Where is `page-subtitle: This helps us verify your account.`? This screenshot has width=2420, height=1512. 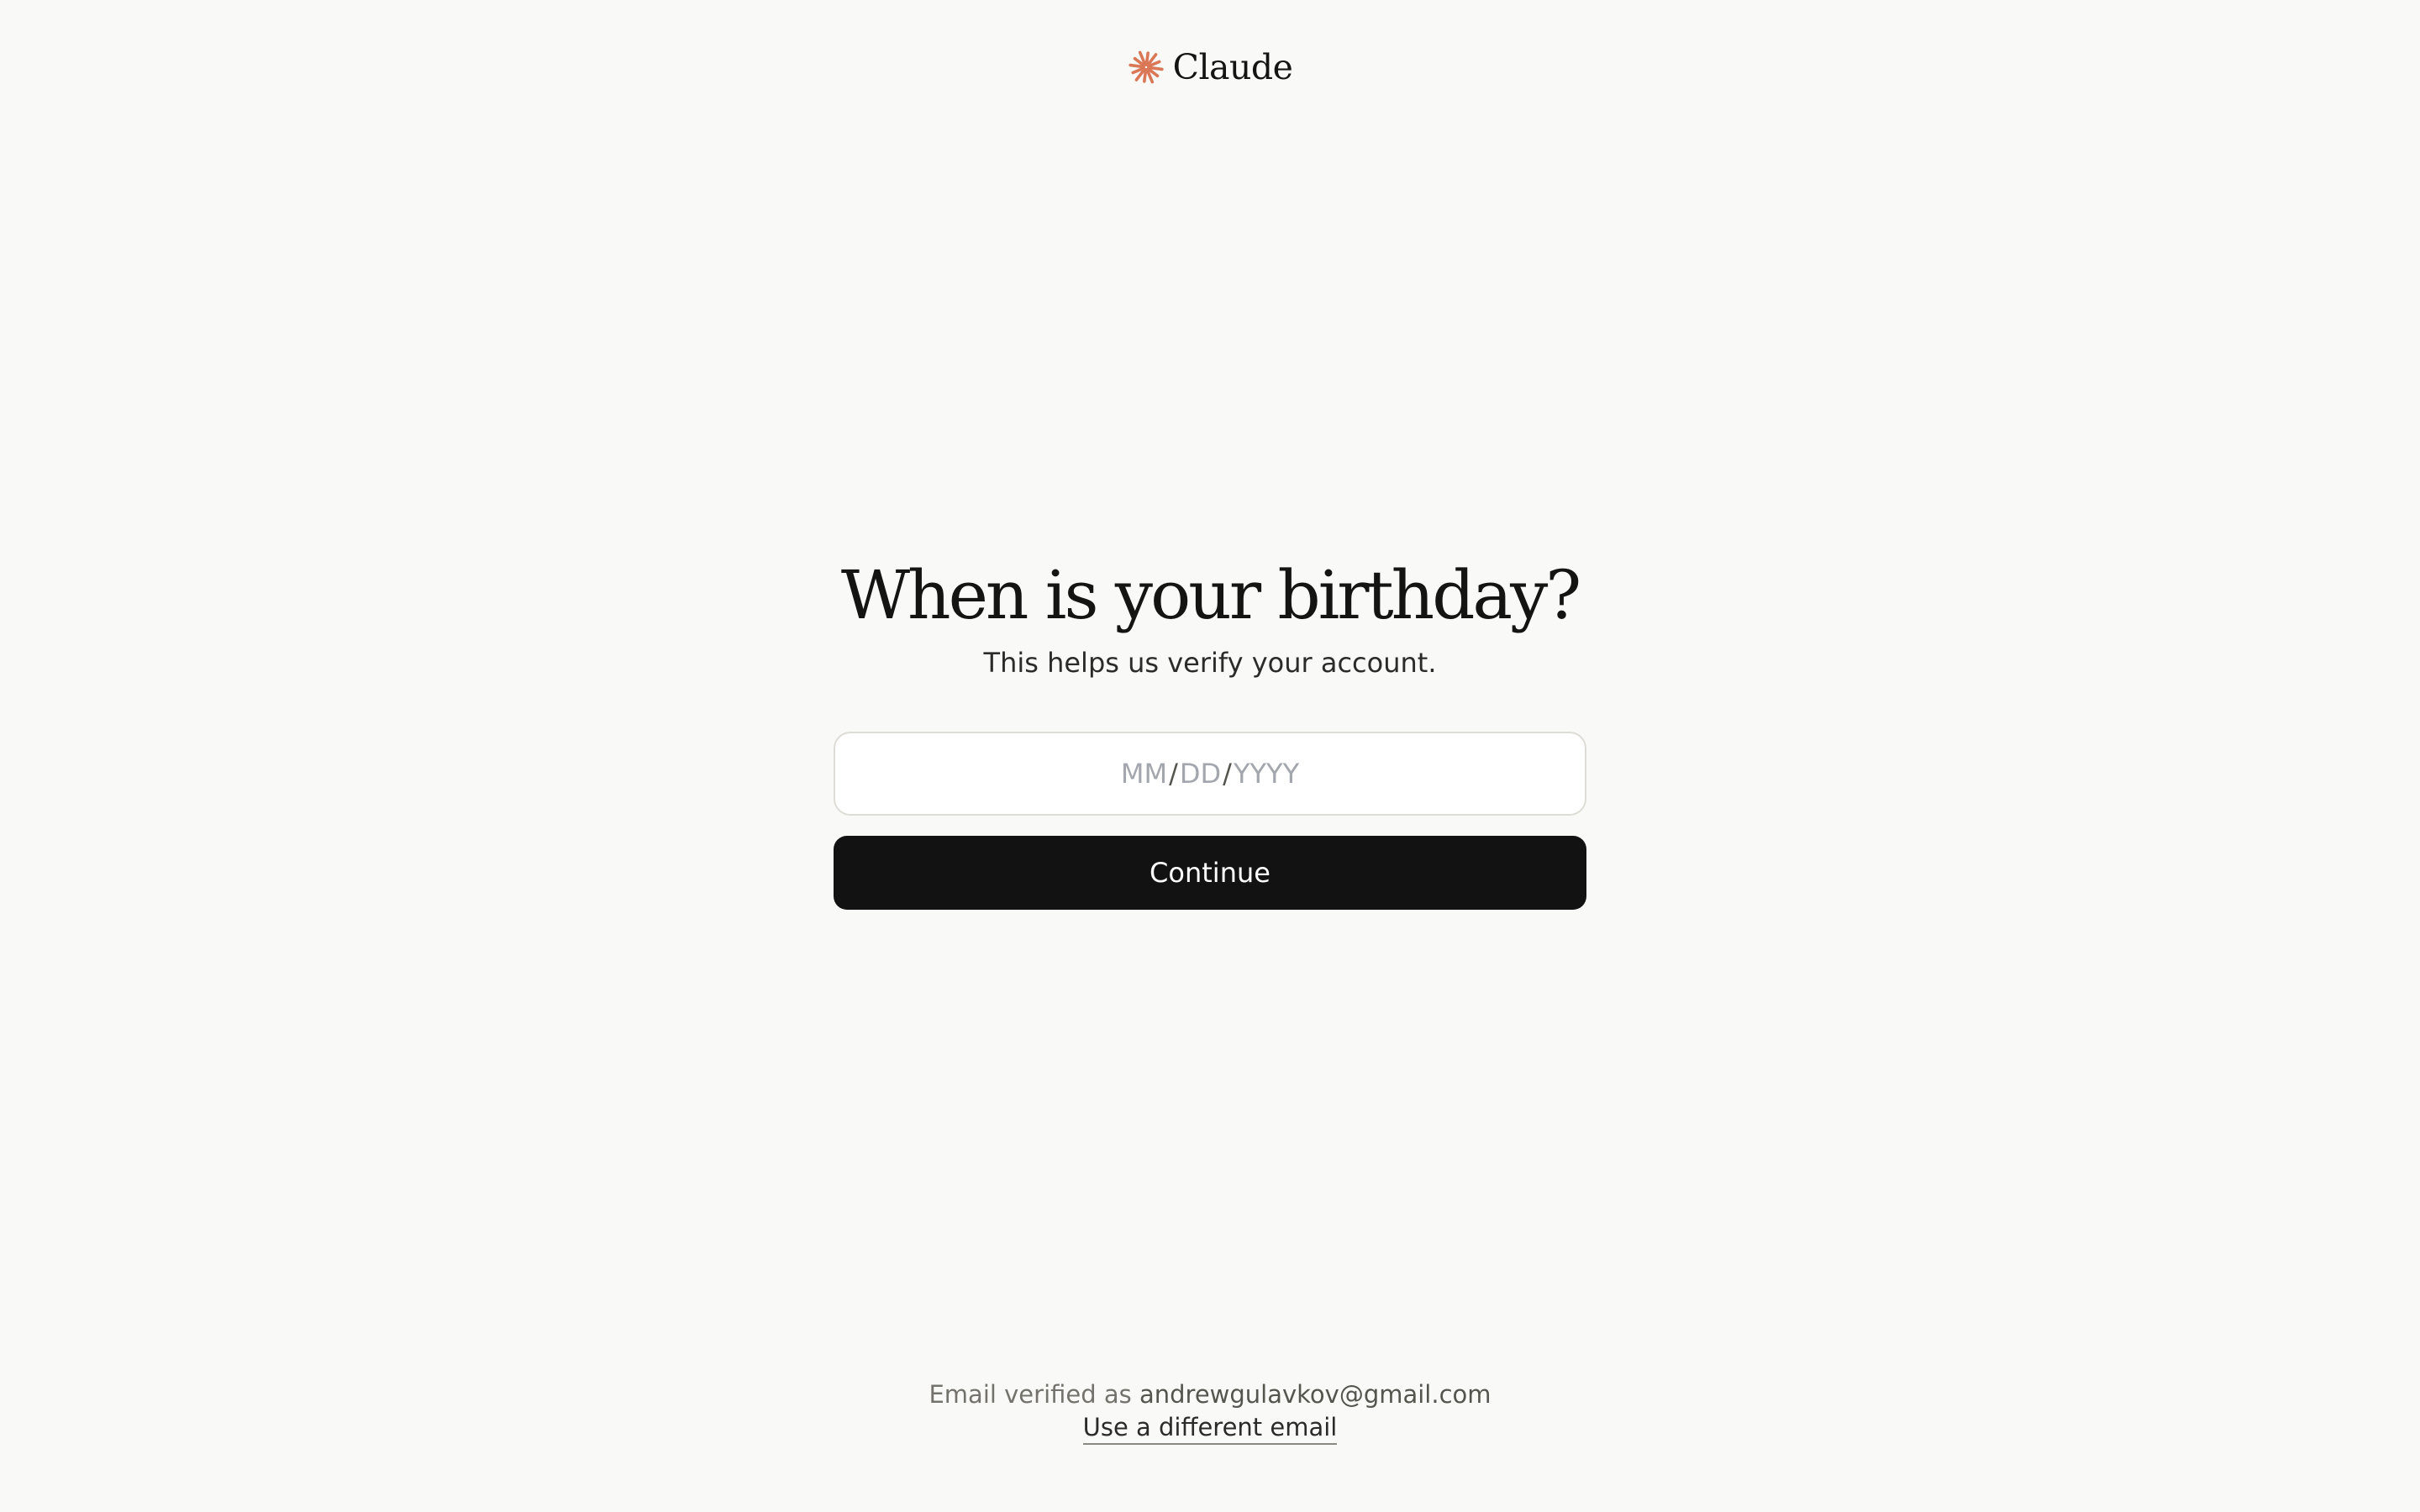 page-subtitle: This helps us verify your account. is located at coordinates (1210, 663).